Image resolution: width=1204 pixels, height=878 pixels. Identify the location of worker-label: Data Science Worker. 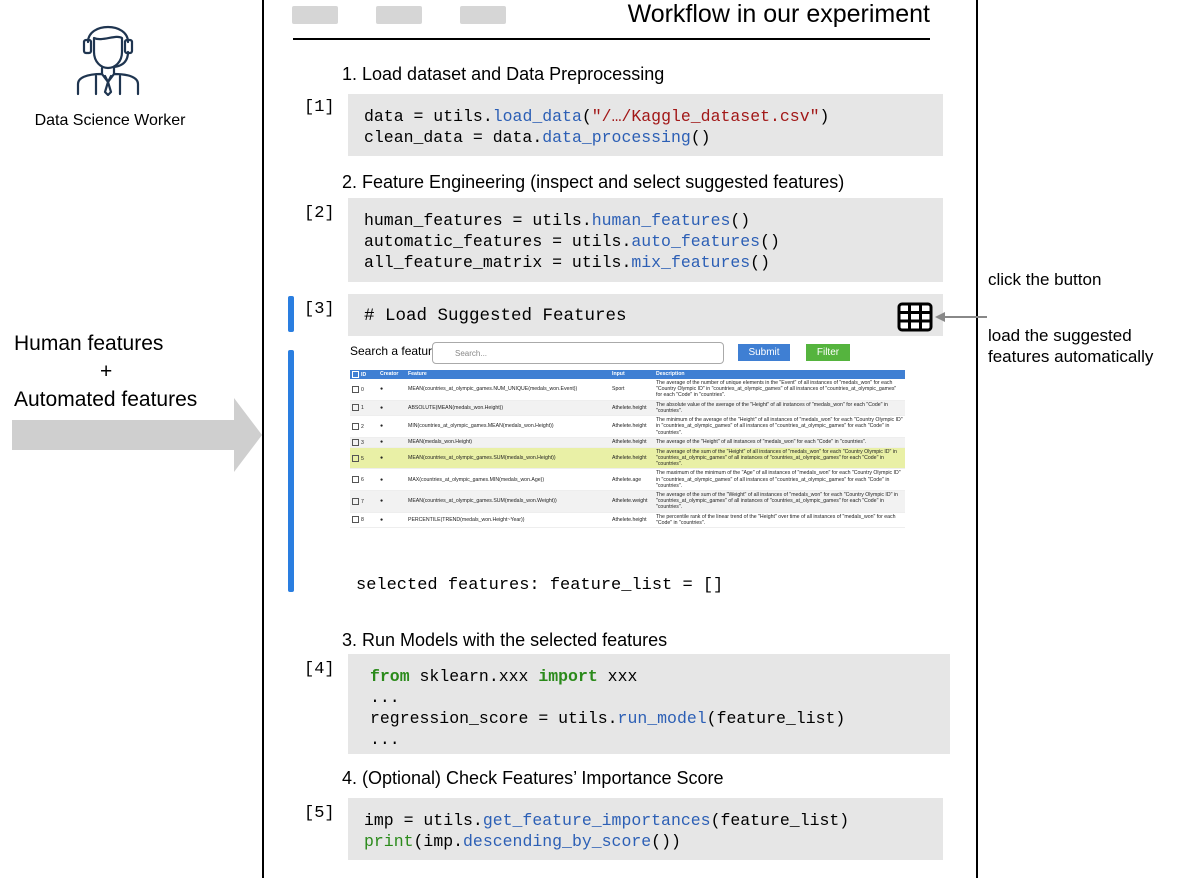
(110, 120).